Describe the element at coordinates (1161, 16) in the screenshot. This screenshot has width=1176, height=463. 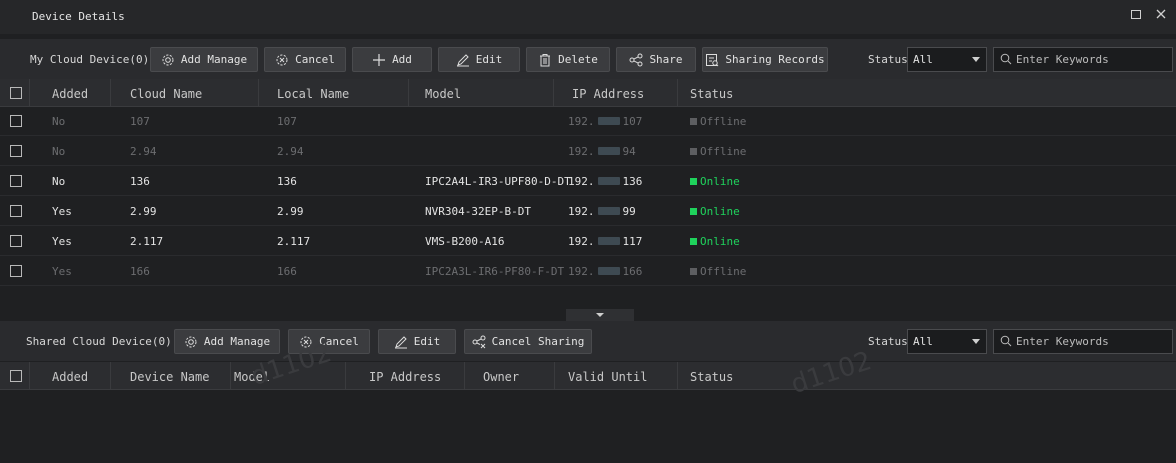
I see `close-icon` at that location.